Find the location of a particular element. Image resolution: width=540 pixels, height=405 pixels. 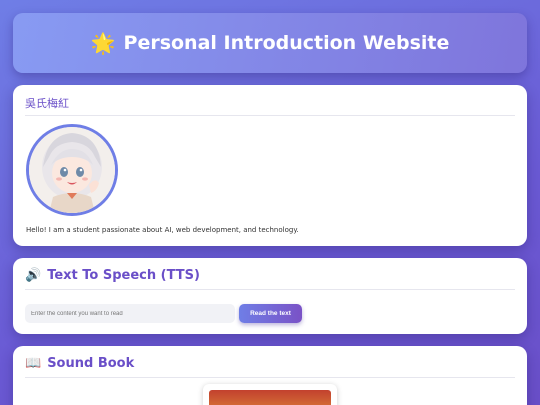

book-icon: 📖 is located at coordinates (33, 363).